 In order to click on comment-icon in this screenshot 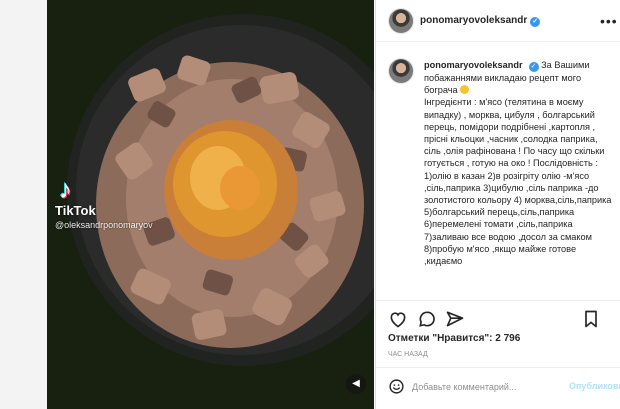, I will do `click(427, 319)`.